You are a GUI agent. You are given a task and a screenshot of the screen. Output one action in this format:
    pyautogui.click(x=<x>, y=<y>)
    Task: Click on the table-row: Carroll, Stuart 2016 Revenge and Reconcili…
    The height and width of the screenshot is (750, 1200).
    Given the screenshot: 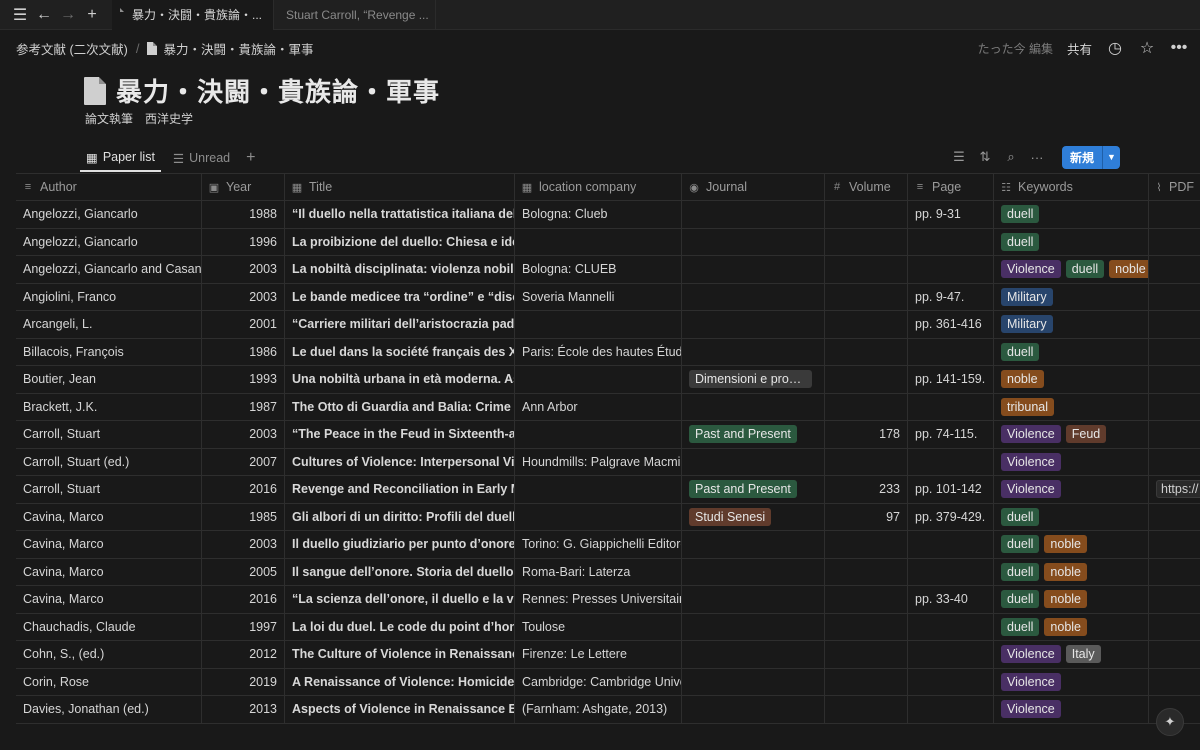 What is the action you would take?
    pyautogui.click(x=608, y=490)
    